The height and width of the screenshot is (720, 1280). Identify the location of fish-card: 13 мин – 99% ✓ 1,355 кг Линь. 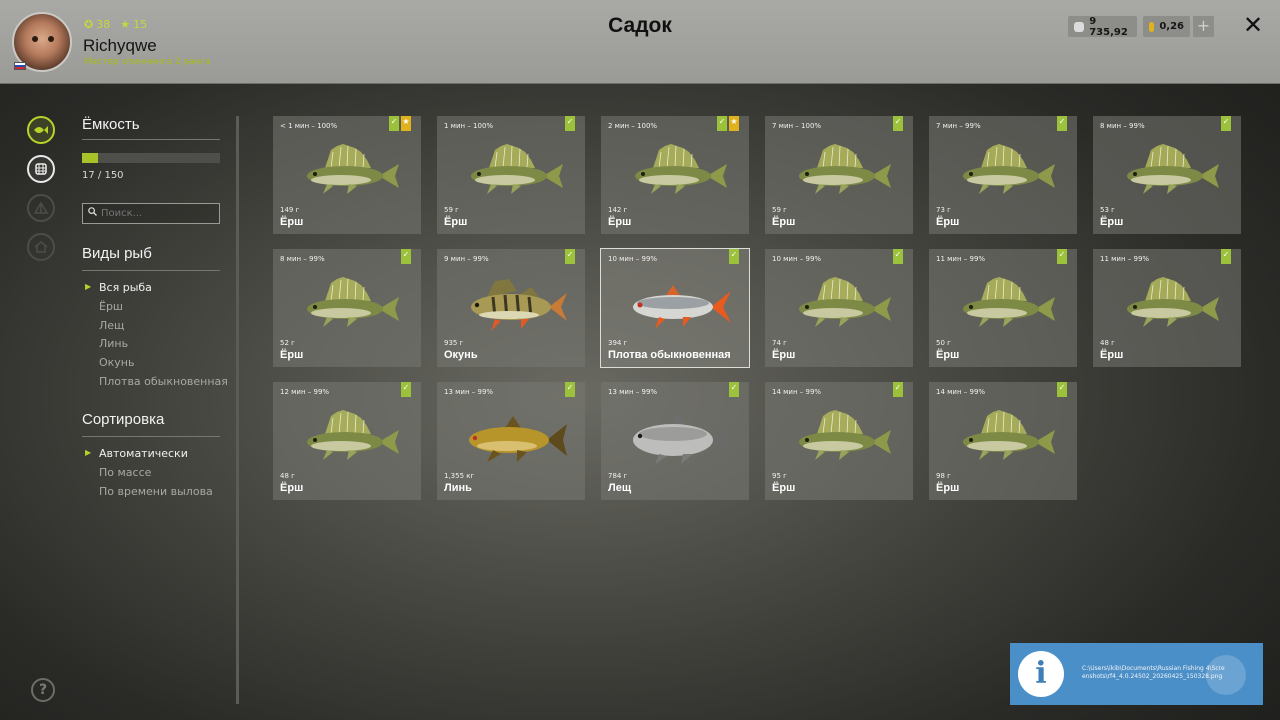
(511, 441).